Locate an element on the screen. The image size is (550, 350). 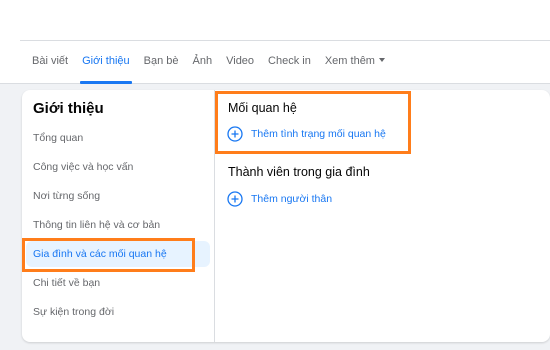
sidebar-item-overview: Tổng quan is located at coordinates (118, 138).